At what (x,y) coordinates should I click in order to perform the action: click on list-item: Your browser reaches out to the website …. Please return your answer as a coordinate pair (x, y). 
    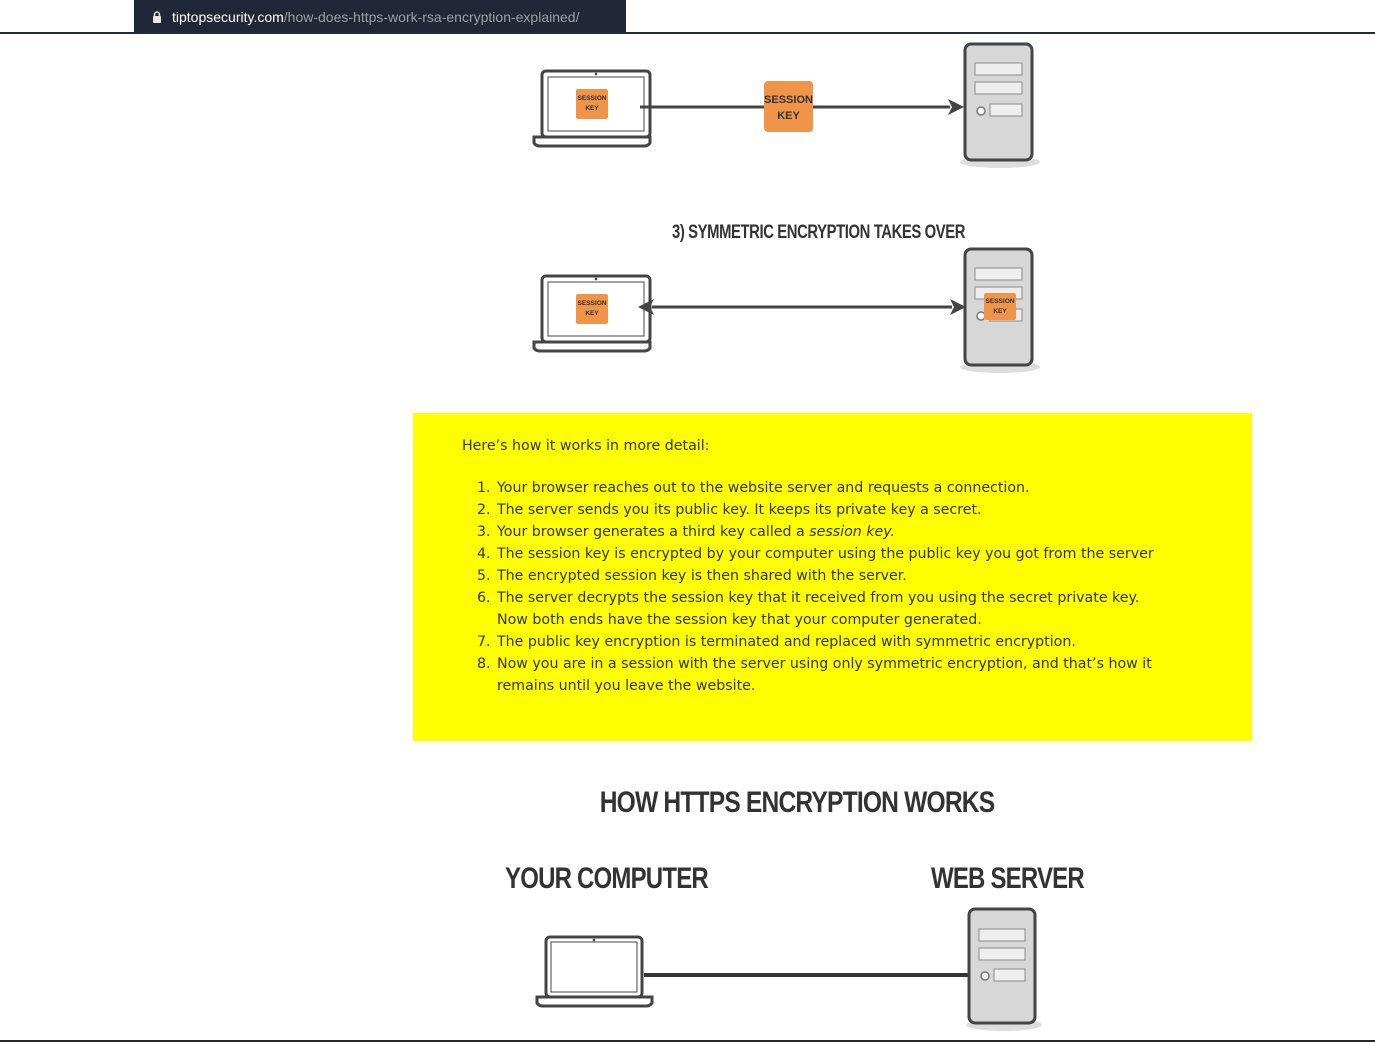
    Looking at the image, I should click on (825, 488).